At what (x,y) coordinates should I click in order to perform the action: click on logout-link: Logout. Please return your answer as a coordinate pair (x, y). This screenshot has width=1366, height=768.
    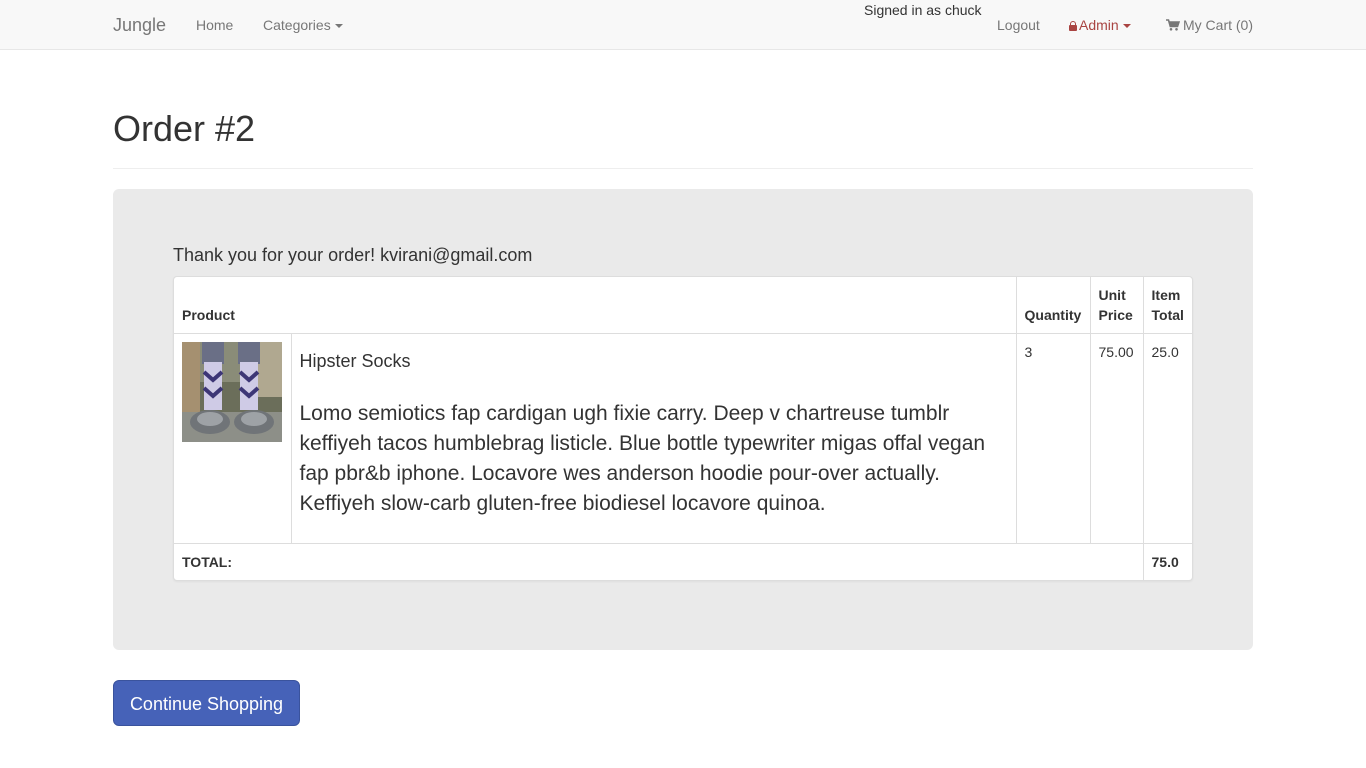
    Looking at the image, I should click on (1018, 25).